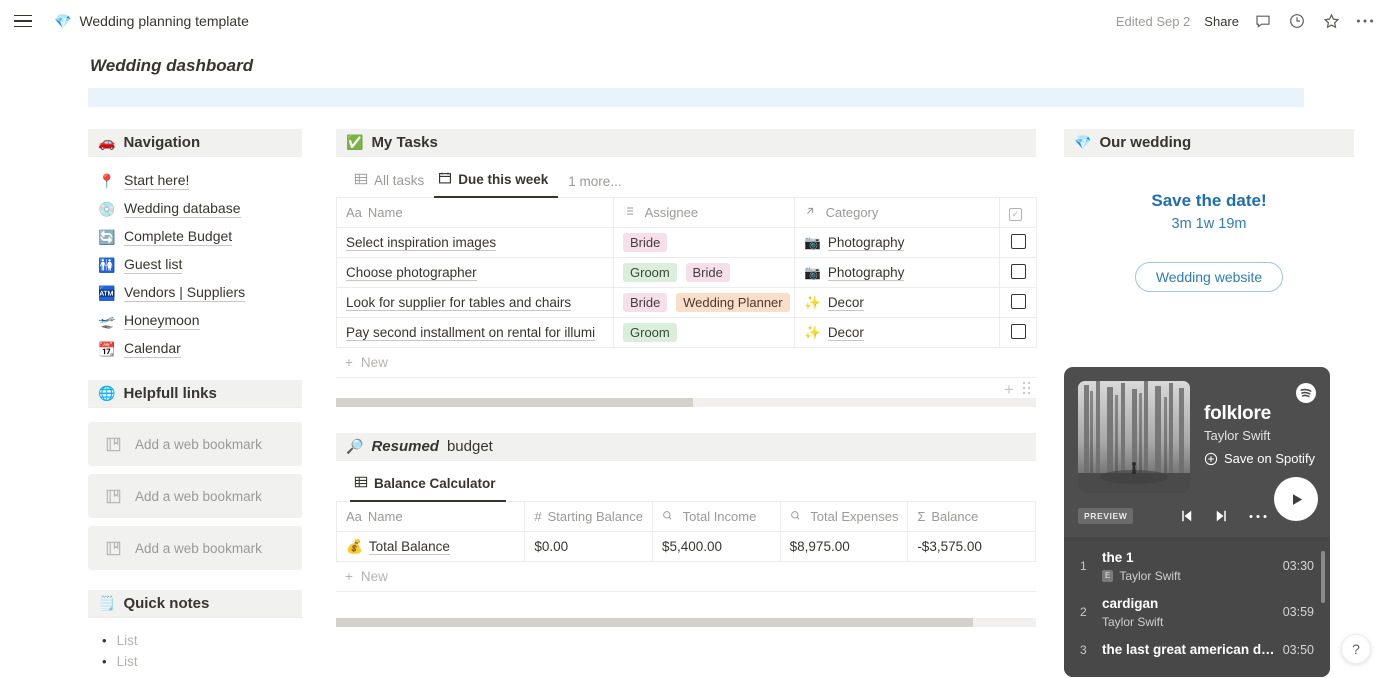 Image resolution: width=1389 pixels, height=678 pixels. What do you see at coordinates (428, 486) in the screenshot?
I see `tab-balance-calculator: Balance Calculator` at bounding box center [428, 486].